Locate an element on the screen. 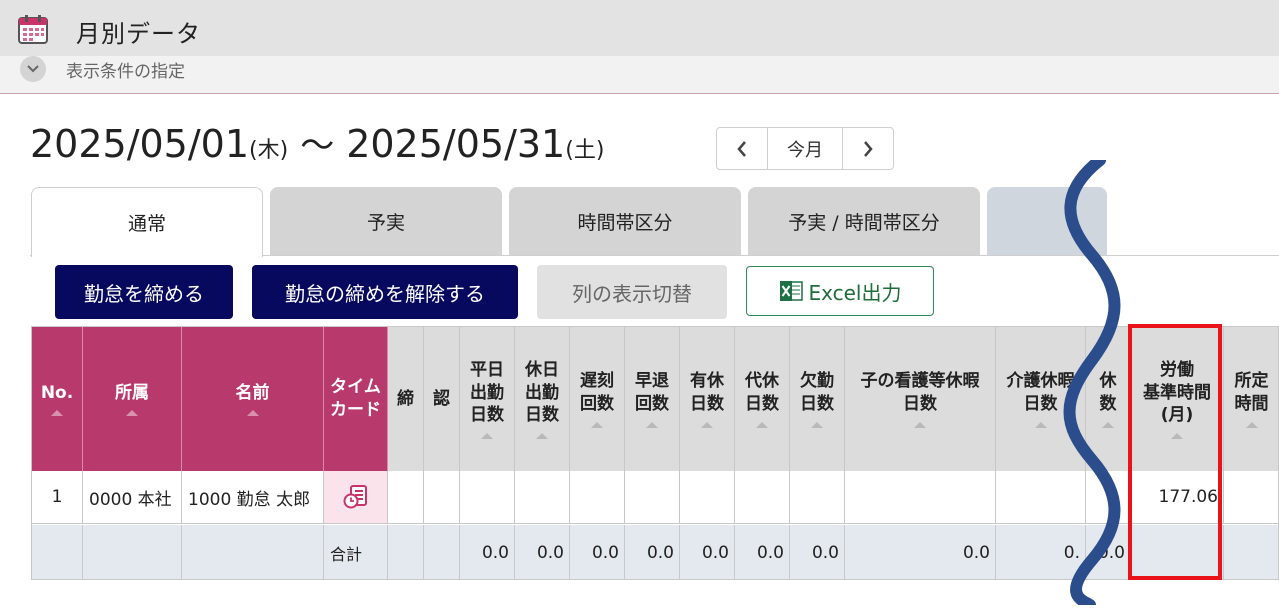  total-early: 0.0 is located at coordinates (652, 552).